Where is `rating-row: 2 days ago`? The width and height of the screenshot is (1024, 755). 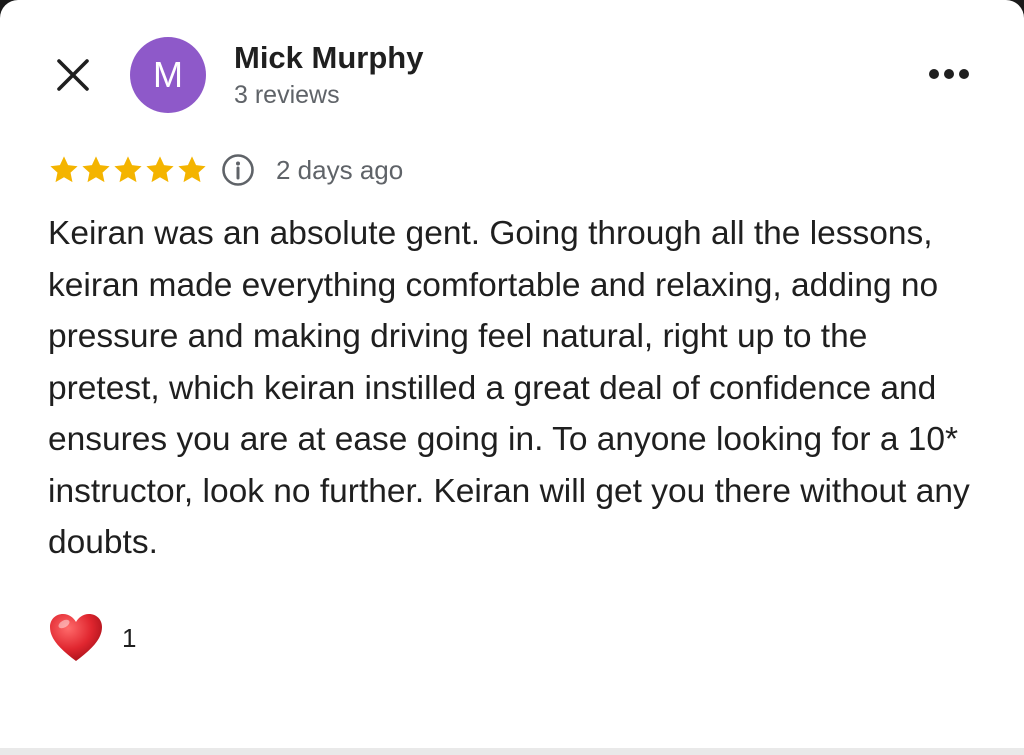
rating-row: 2 days ago is located at coordinates (225, 170).